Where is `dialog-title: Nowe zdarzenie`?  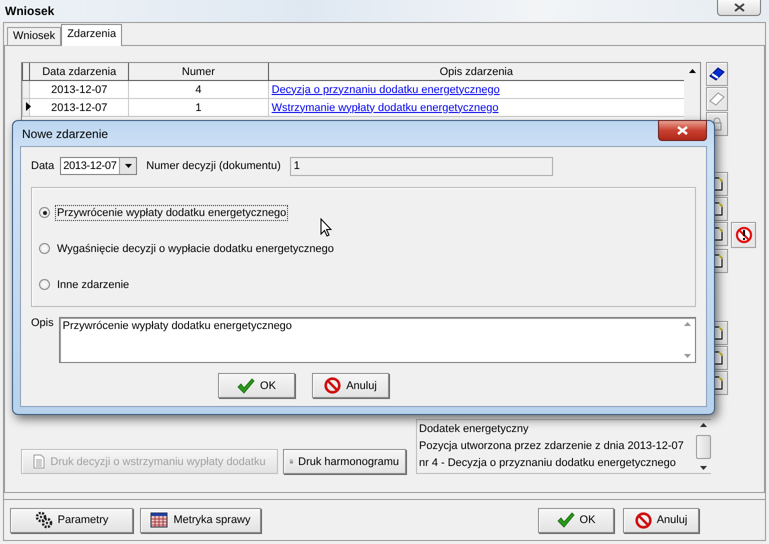
dialog-title: Nowe zdarzenie is located at coordinates (65, 133).